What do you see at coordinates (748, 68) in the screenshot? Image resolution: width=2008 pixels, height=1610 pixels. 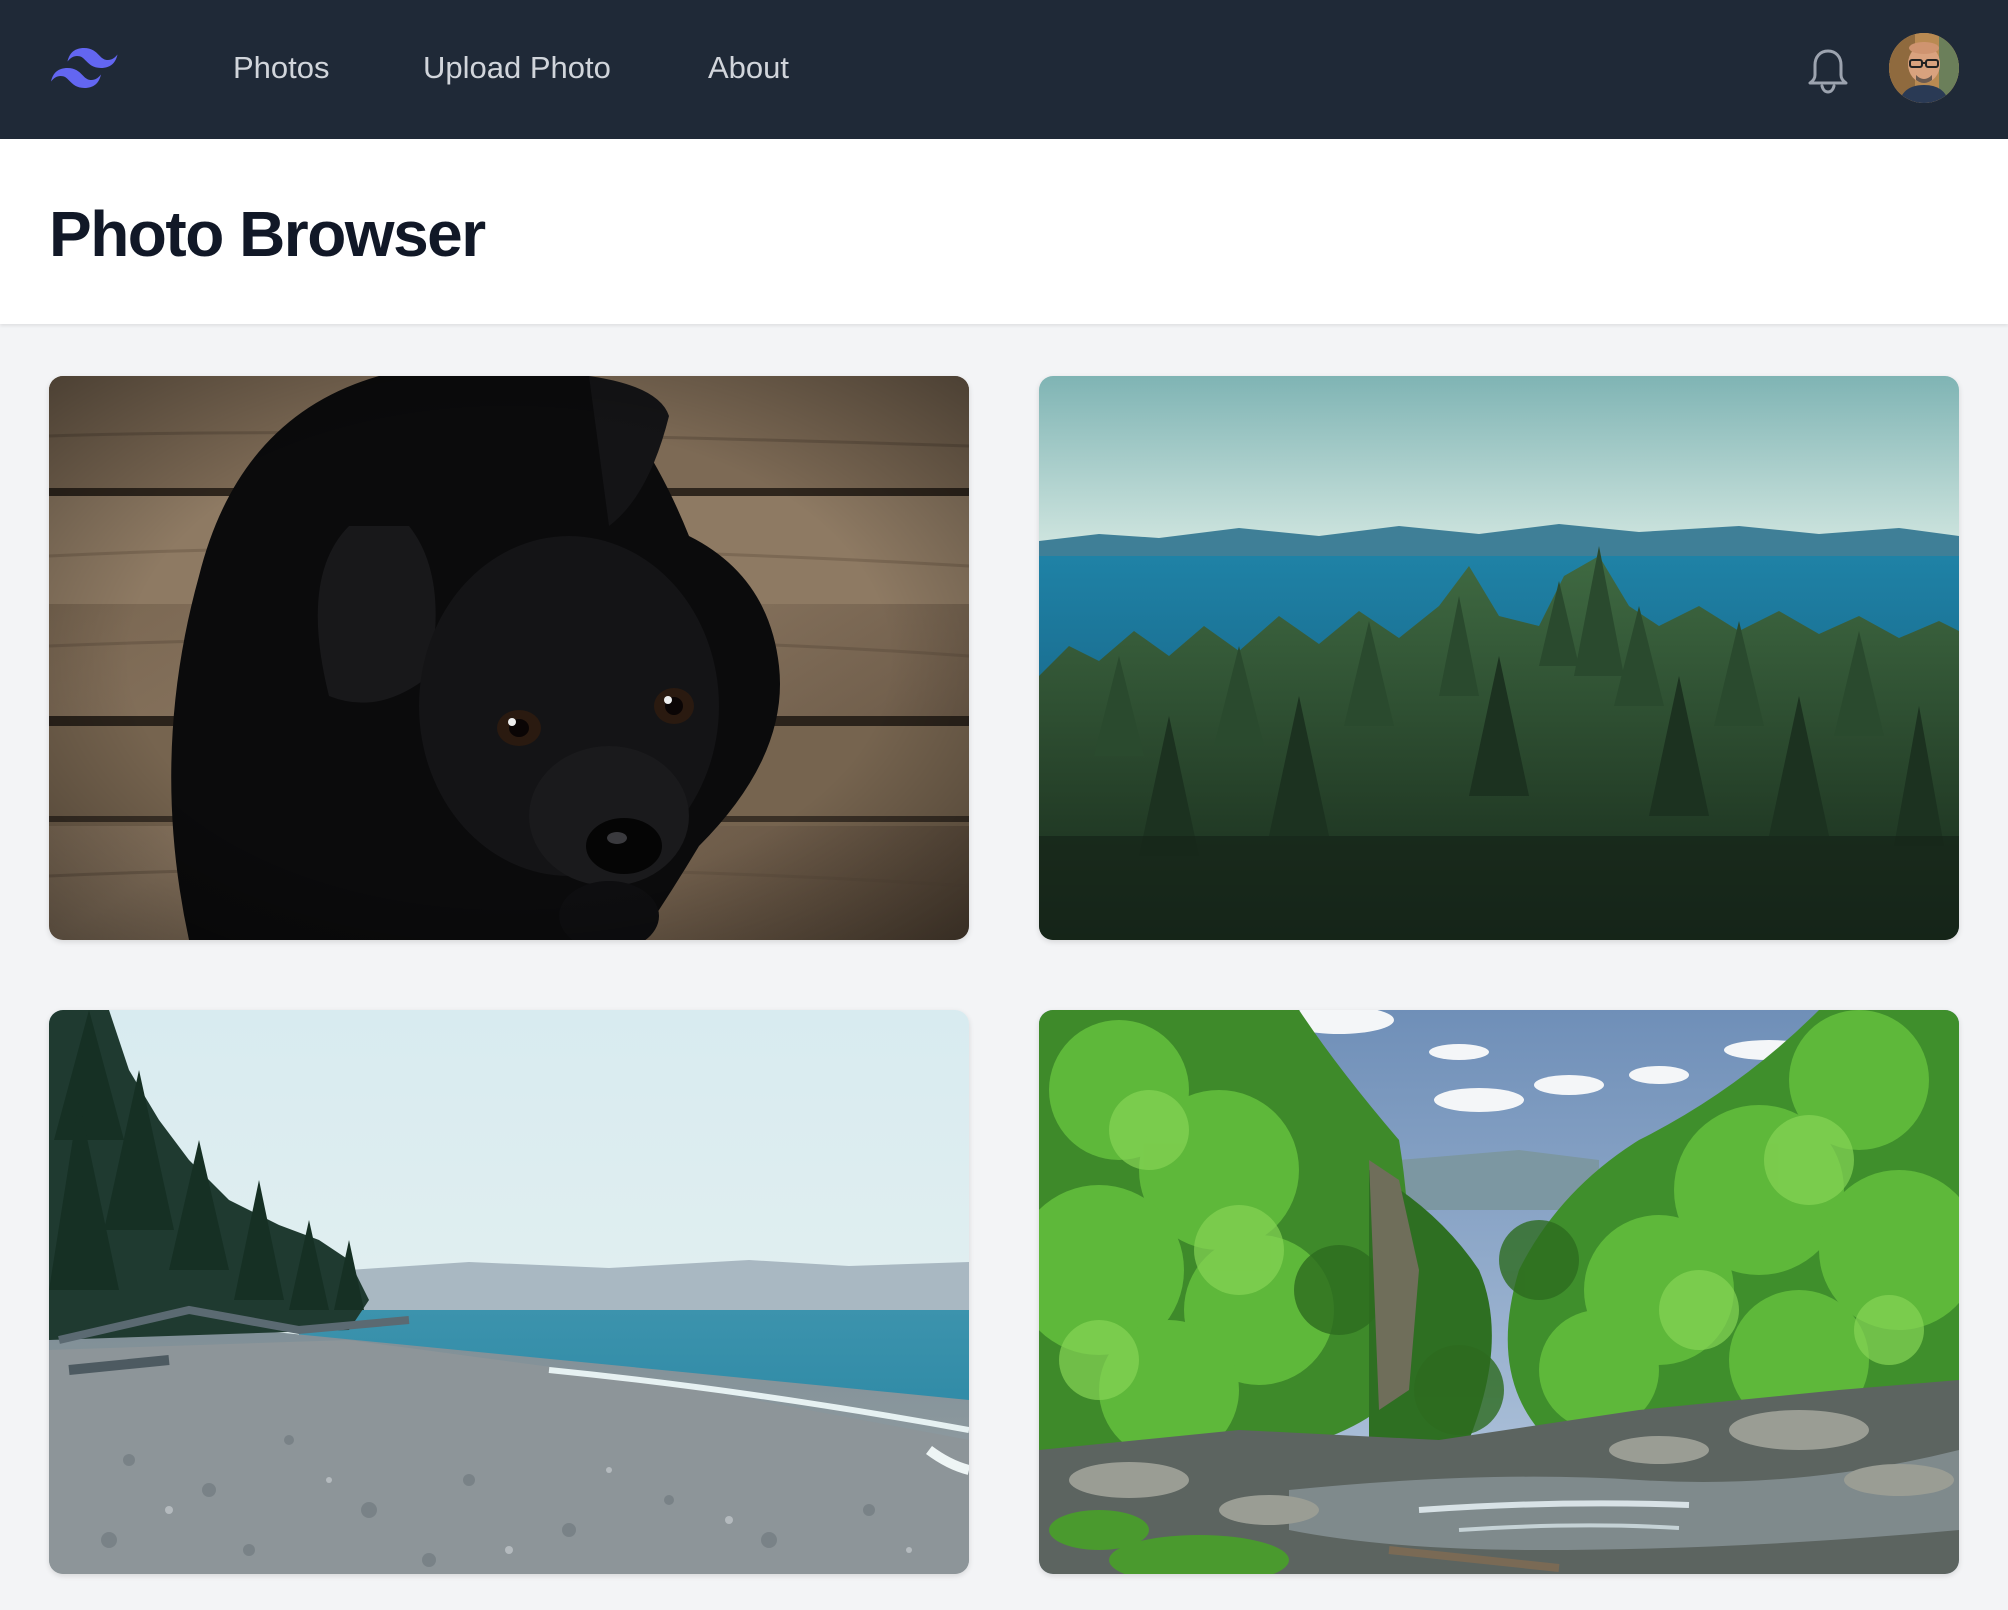 I see `nav-link-about: About` at bounding box center [748, 68].